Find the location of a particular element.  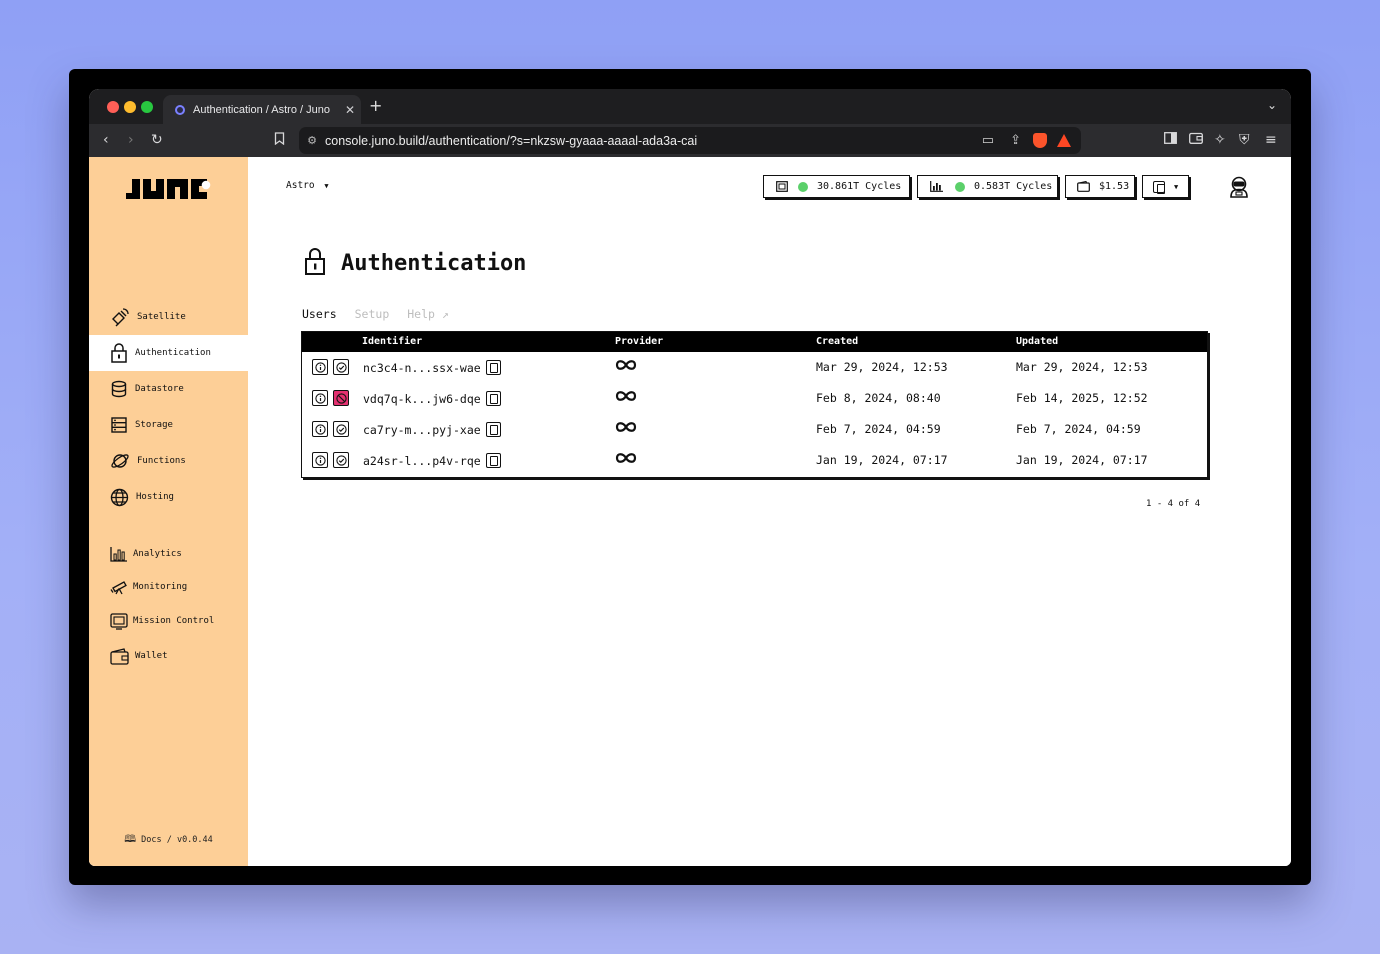

info-icon is located at coordinates (320, 429).